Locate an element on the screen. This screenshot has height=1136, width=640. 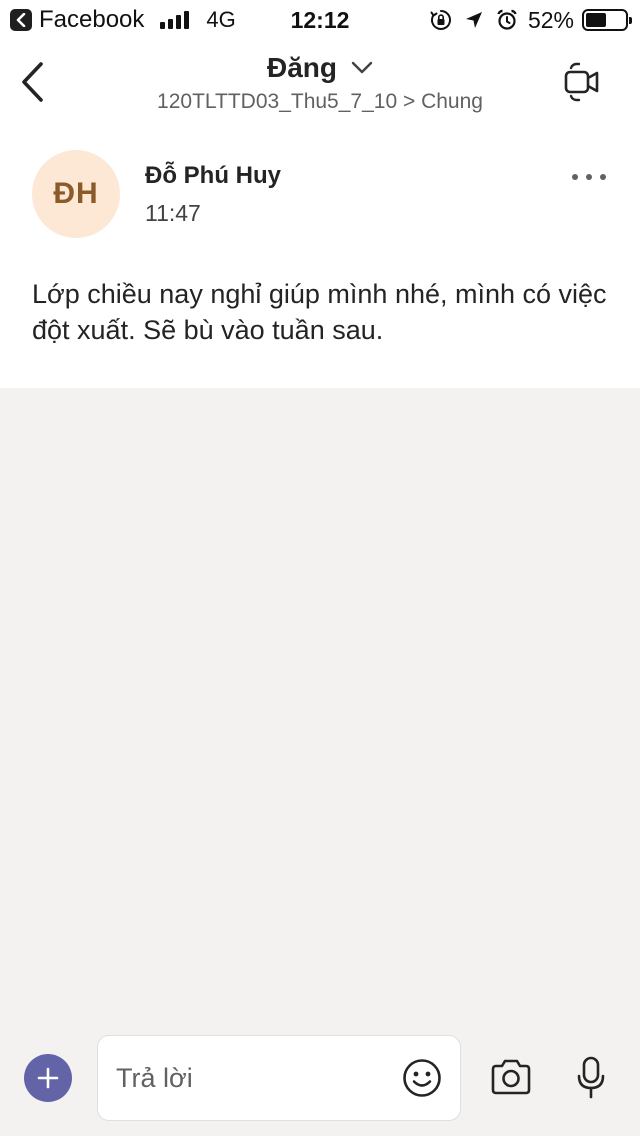
header-center: Đăng 120TLTTD03_Thu5_7_10 > Chung is located at coordinates (320, 82).